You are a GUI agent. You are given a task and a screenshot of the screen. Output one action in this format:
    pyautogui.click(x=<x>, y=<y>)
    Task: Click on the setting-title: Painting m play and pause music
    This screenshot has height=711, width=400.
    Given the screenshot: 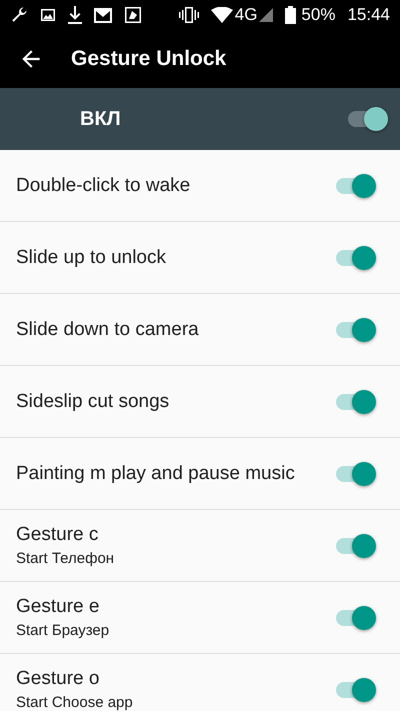 What is the action you would take?
    pyautogui.click(x=156, y=473)
    